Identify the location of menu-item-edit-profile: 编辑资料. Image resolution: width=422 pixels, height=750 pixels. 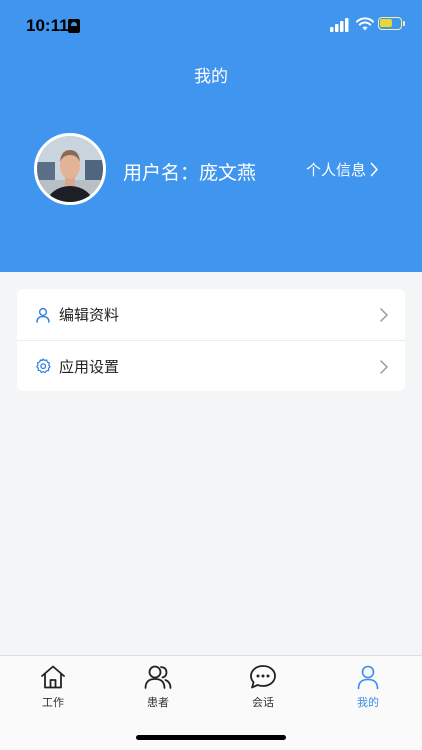
(211, 314).